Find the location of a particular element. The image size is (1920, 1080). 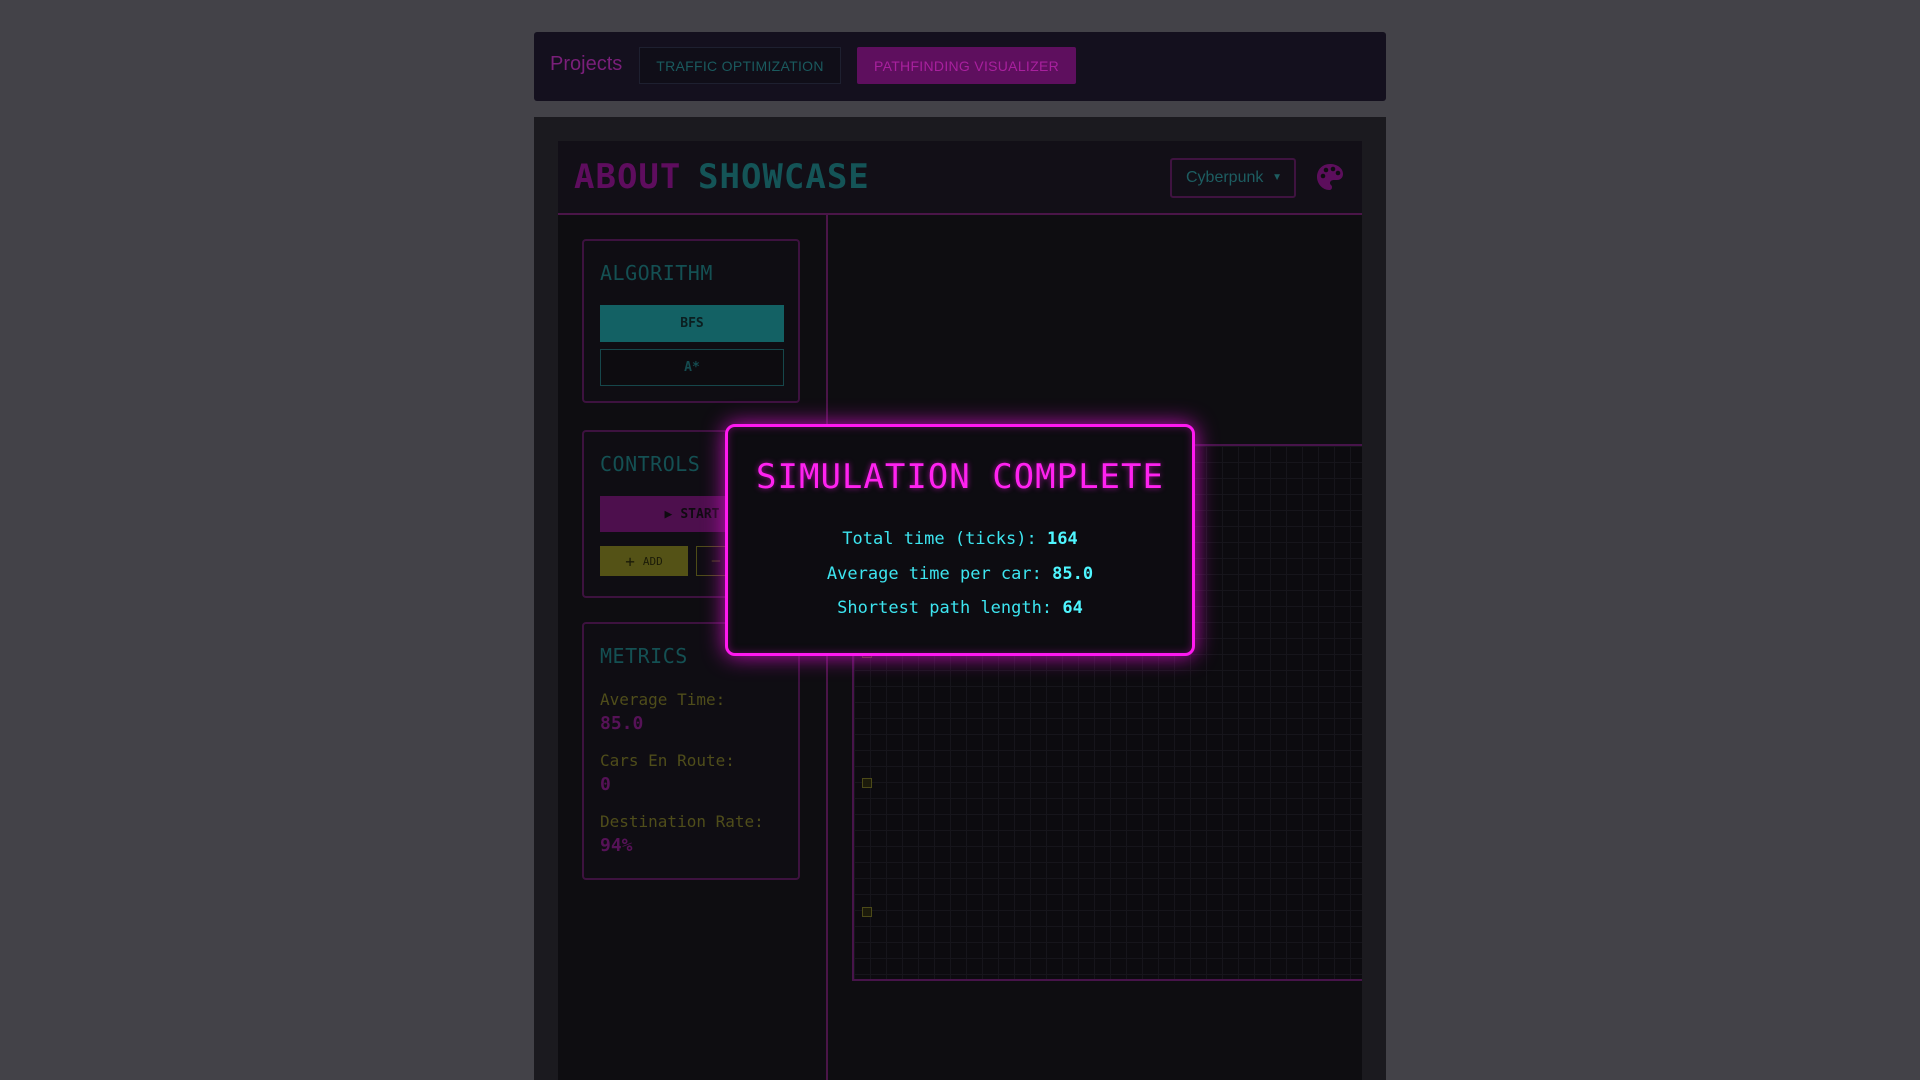

stat-average-time: Average time per car: 85.0 is located at coordinates (960, 574).